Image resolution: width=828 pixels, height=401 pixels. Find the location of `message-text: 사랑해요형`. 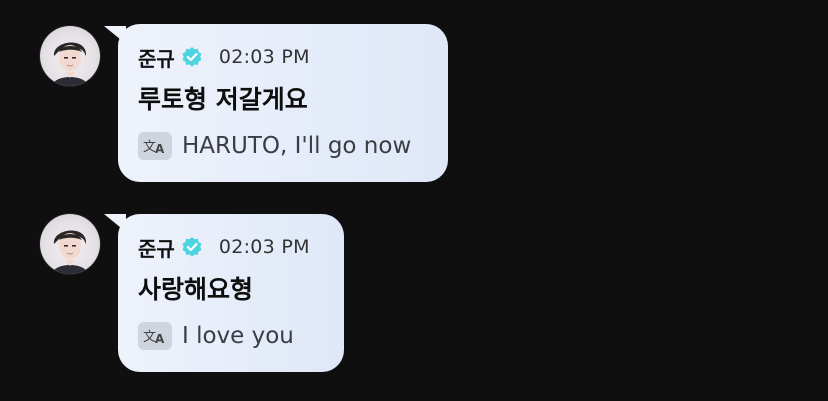

message-text: 사랑해요형 is located at coordinates (196, 289).